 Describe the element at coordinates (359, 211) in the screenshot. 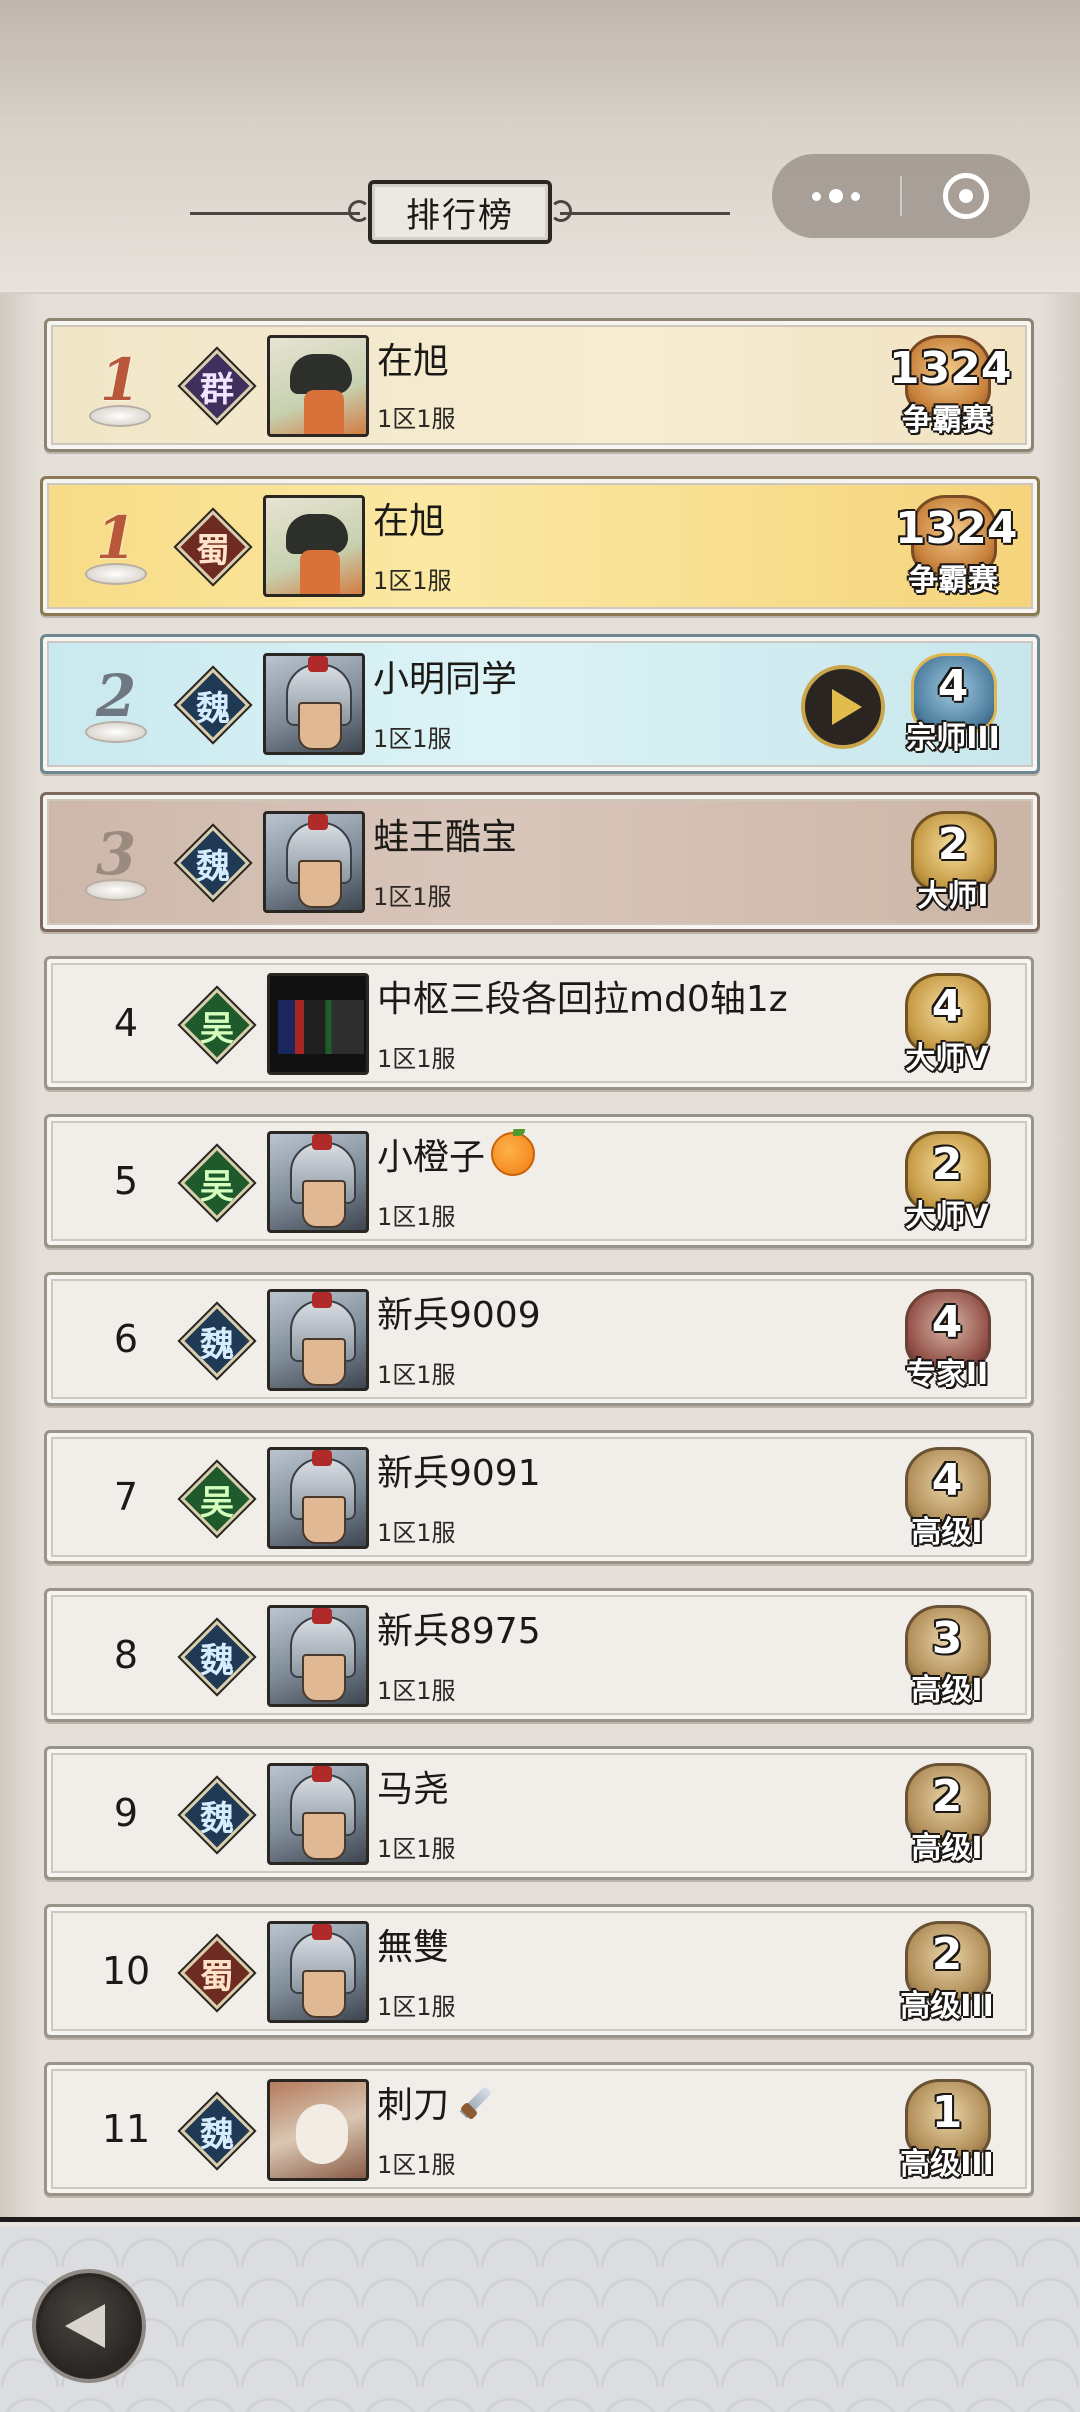

I see `title-swirl-left` at that location.